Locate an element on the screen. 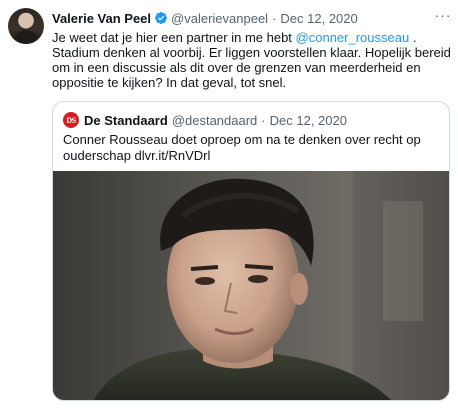  de-standaard-logo-icon: DS is located at coordinates (71, 120).